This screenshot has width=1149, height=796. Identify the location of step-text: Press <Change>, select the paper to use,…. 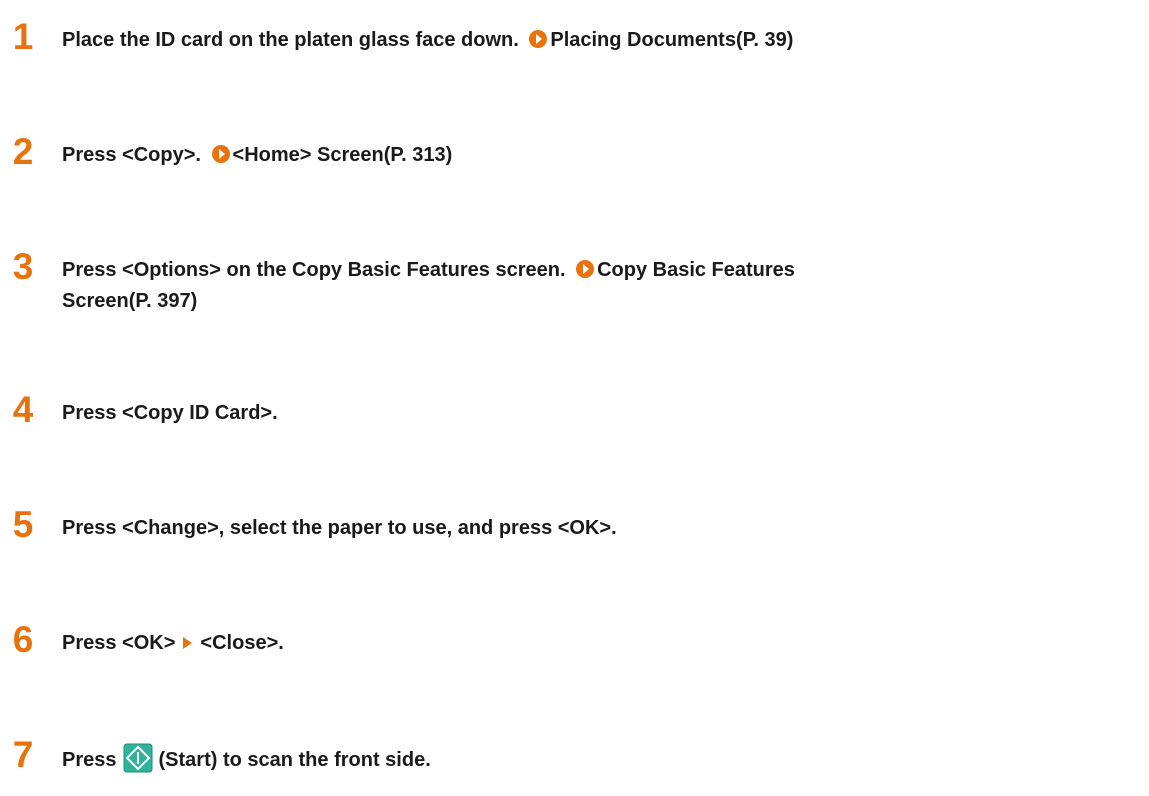
(592, 528).